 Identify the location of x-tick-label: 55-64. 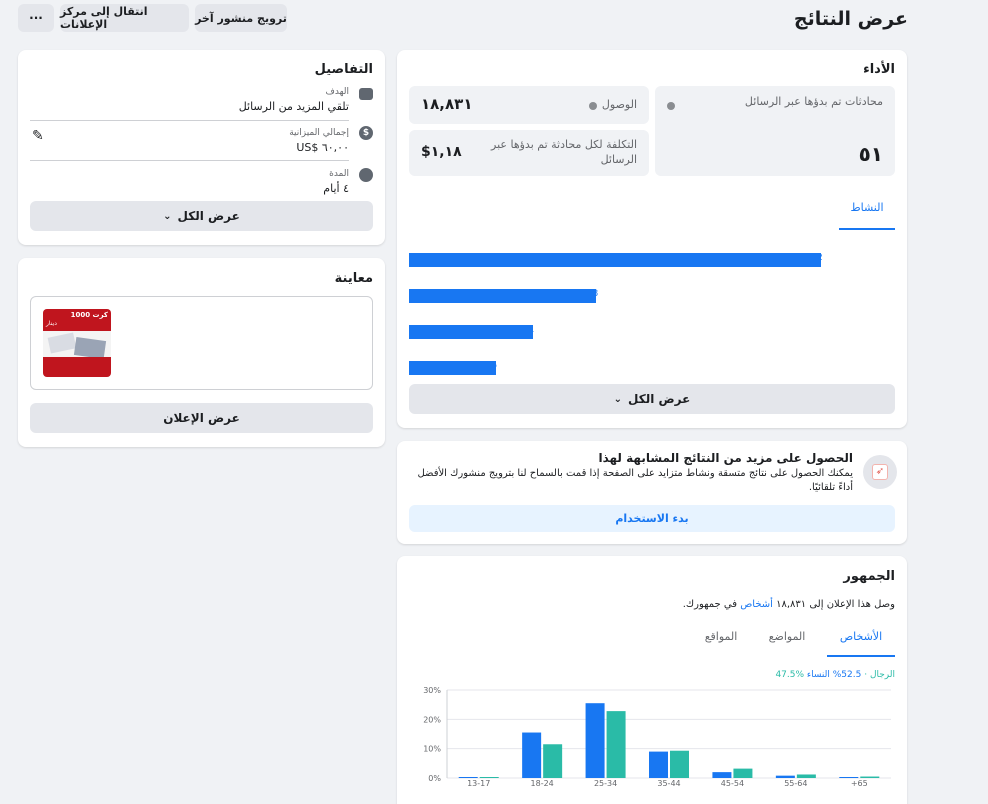
(795, 783).